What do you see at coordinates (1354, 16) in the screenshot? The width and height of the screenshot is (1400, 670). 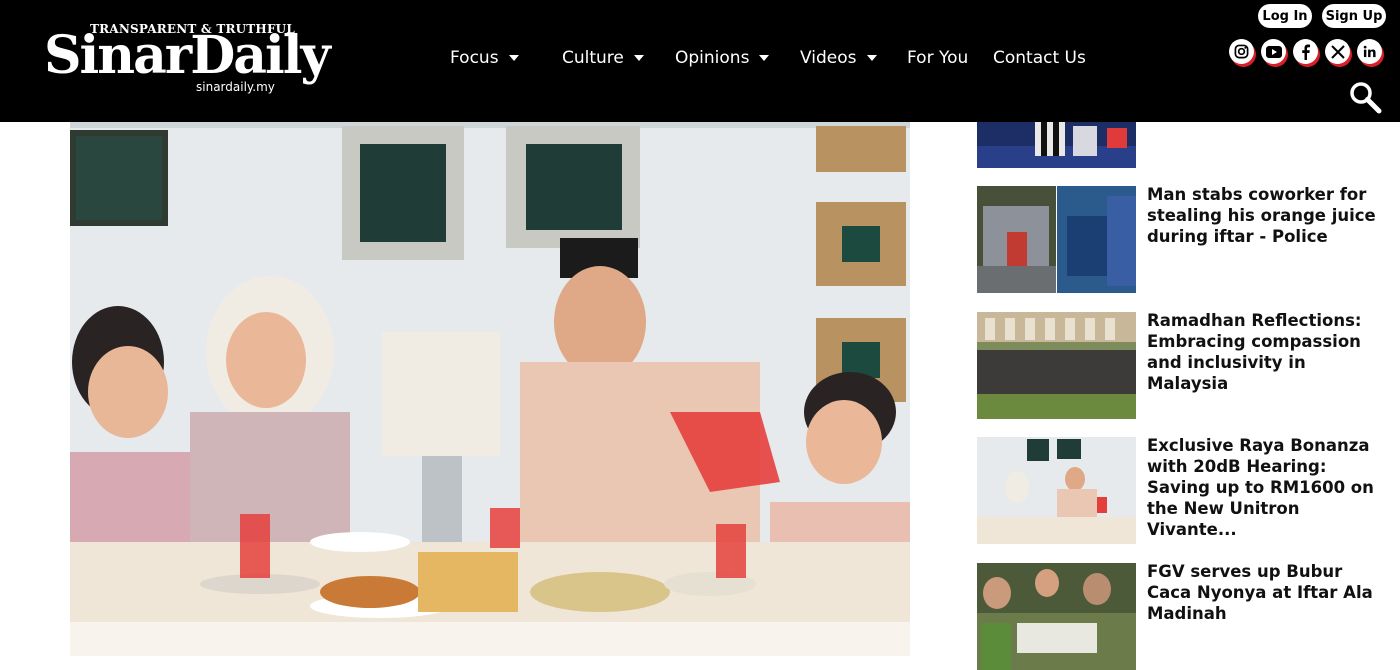 I see `signup-button: Sign Up` at bounding box center [1354, 16].